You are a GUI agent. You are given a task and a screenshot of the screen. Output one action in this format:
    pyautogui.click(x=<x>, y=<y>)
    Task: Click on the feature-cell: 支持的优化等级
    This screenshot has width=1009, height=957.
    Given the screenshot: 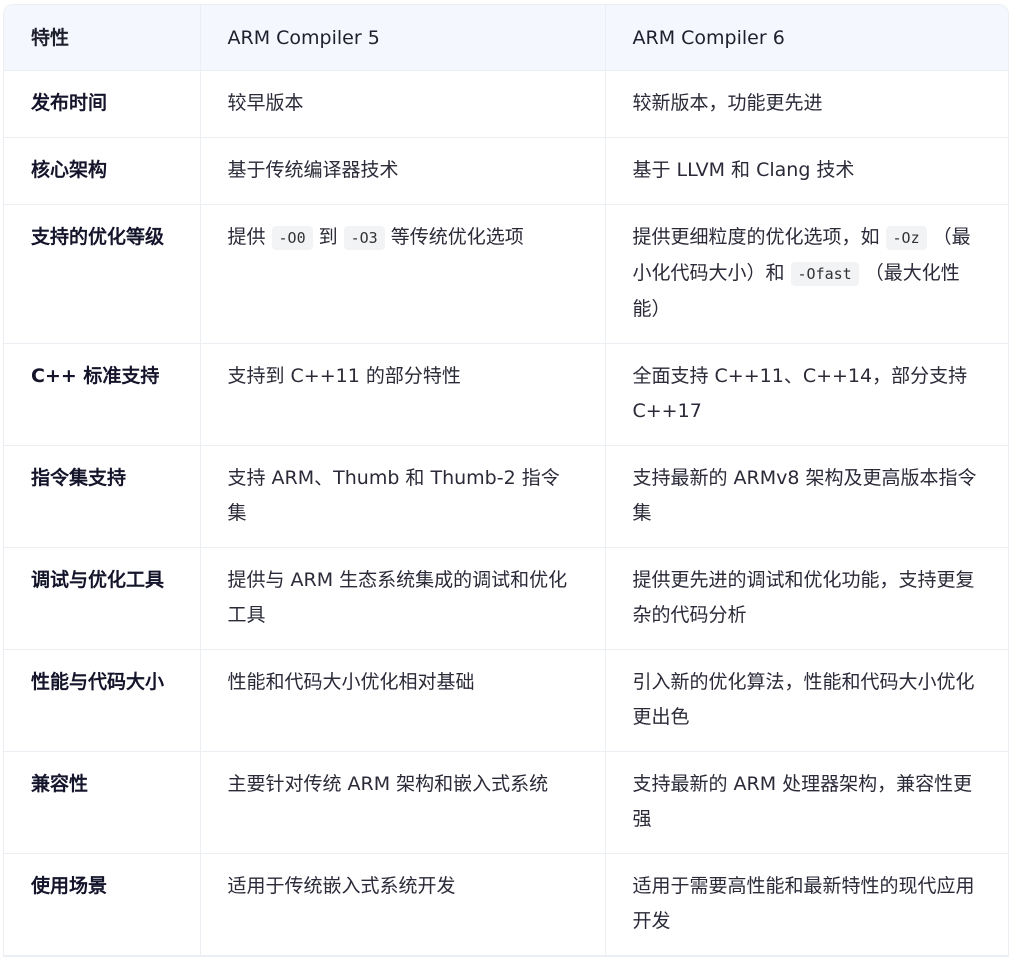 What is the action you would take?
    pyautogui.click(x=102, y=274)
    